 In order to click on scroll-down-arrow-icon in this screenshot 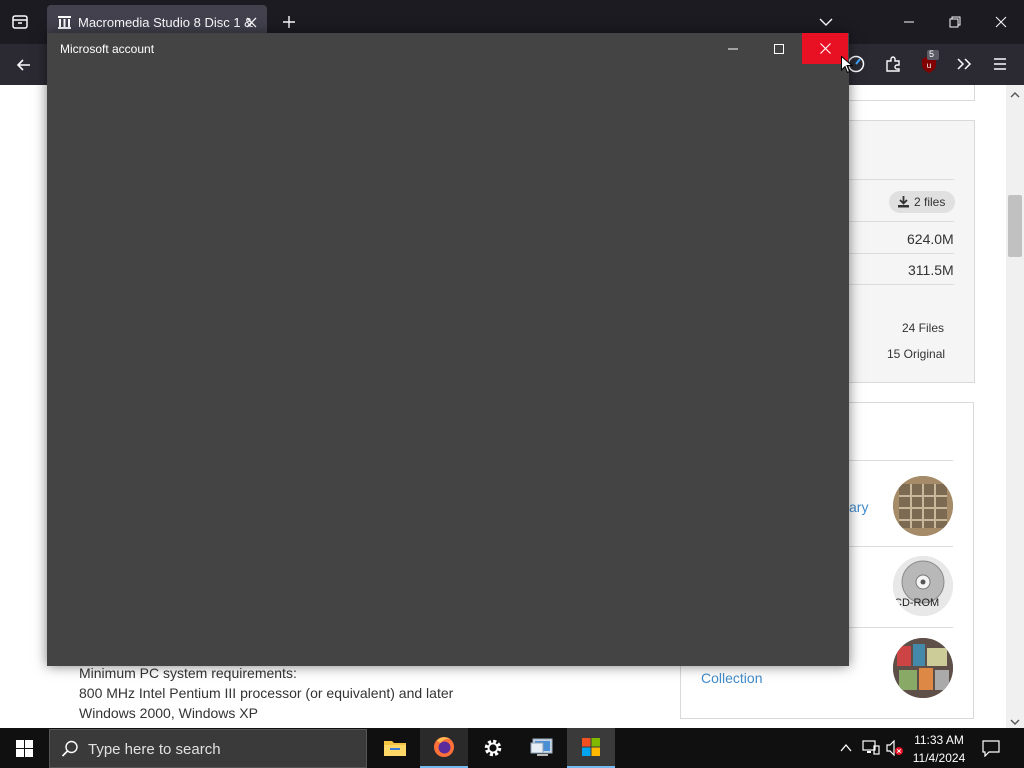, I will do `click(1015, 719)`.